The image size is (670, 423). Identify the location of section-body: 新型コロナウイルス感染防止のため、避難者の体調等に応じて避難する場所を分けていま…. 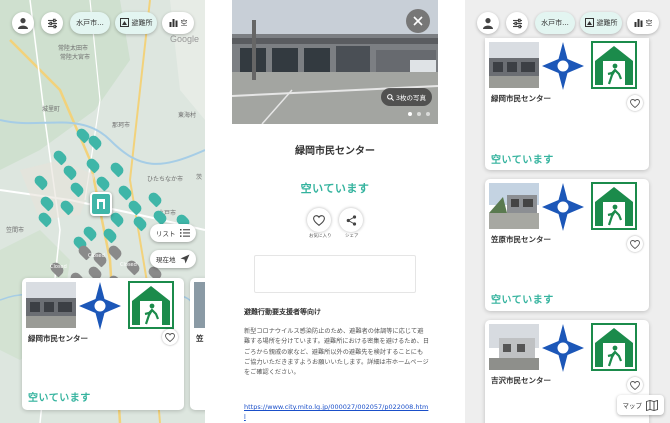
(337, 352).